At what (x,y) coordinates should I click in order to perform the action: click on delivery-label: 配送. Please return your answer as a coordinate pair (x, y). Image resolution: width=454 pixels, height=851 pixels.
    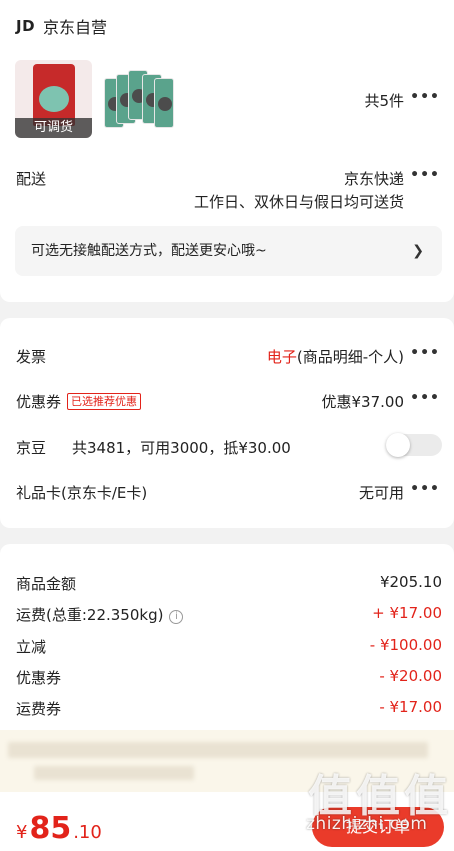
    Looking at the image, I should click on (31, 179).